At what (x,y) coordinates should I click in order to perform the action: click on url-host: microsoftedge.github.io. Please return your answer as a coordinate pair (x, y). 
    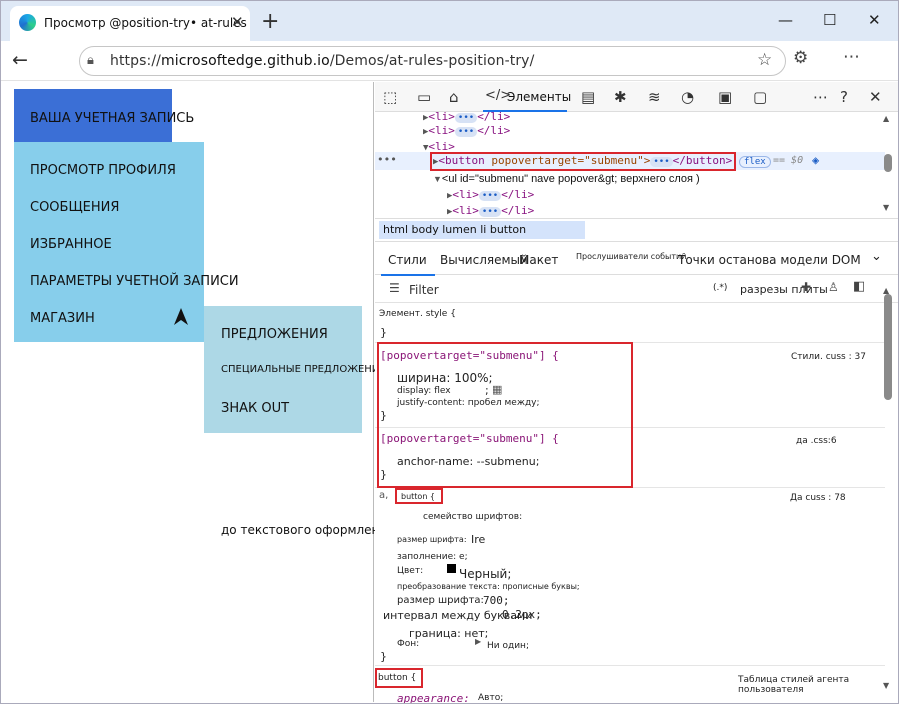
    Looking at the image, I should click on (245, 61).